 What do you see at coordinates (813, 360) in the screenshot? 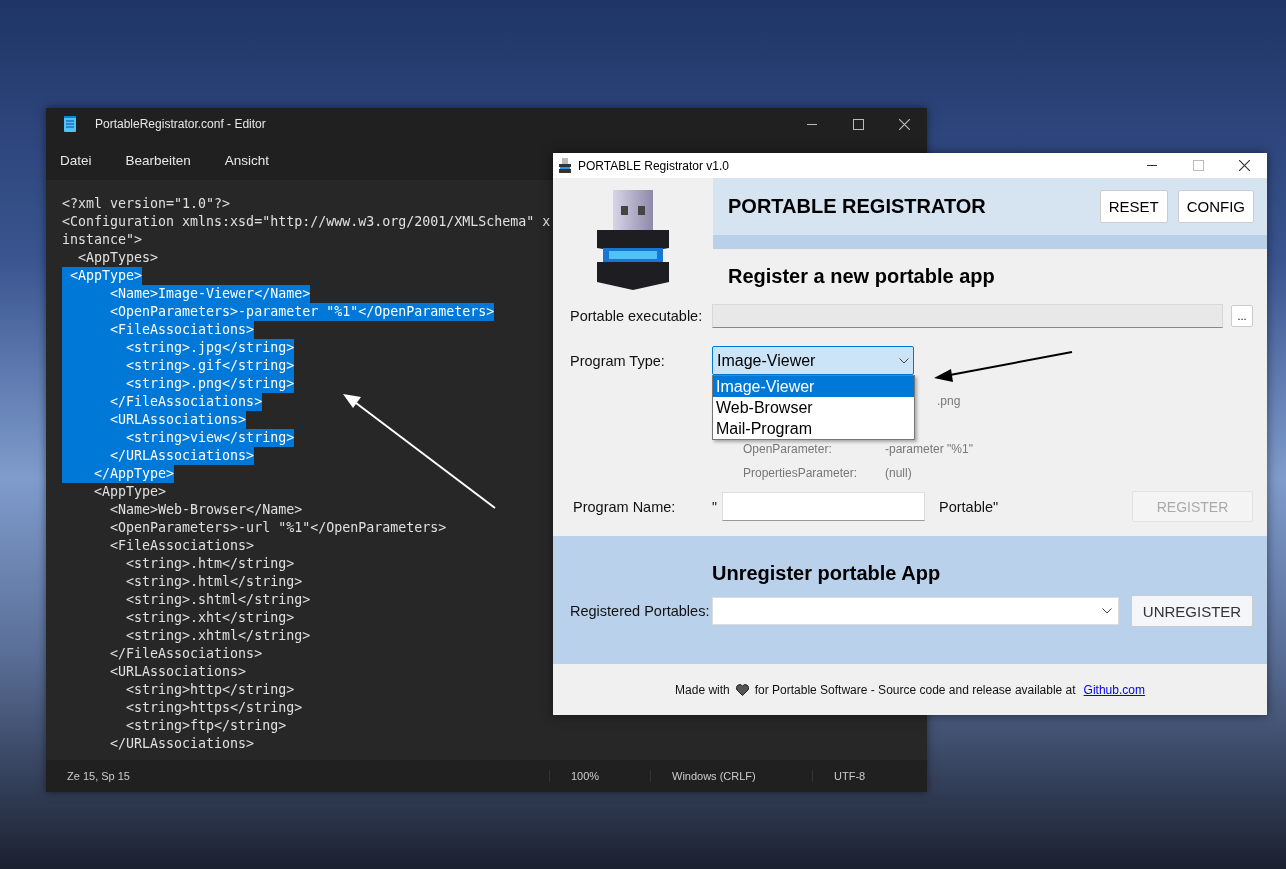
I see `dropdown: Image-Viewer` at bounding box center [813, 360].